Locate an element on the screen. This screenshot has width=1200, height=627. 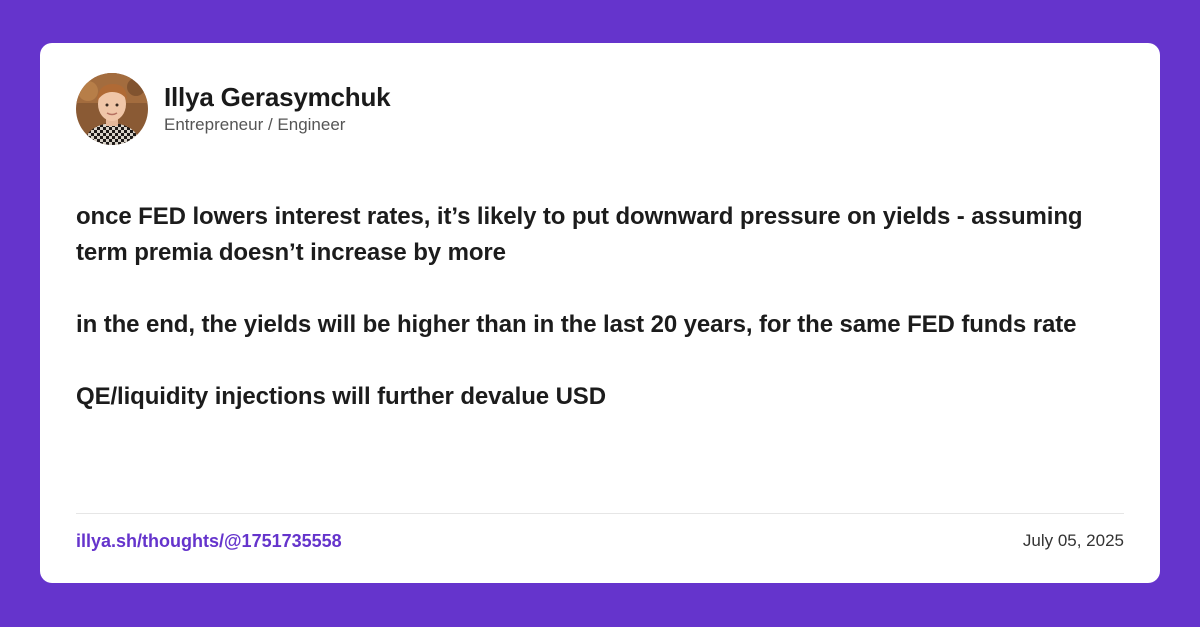
author-role: Entrepreneur / Engineer is located at coordinates (255, 124).